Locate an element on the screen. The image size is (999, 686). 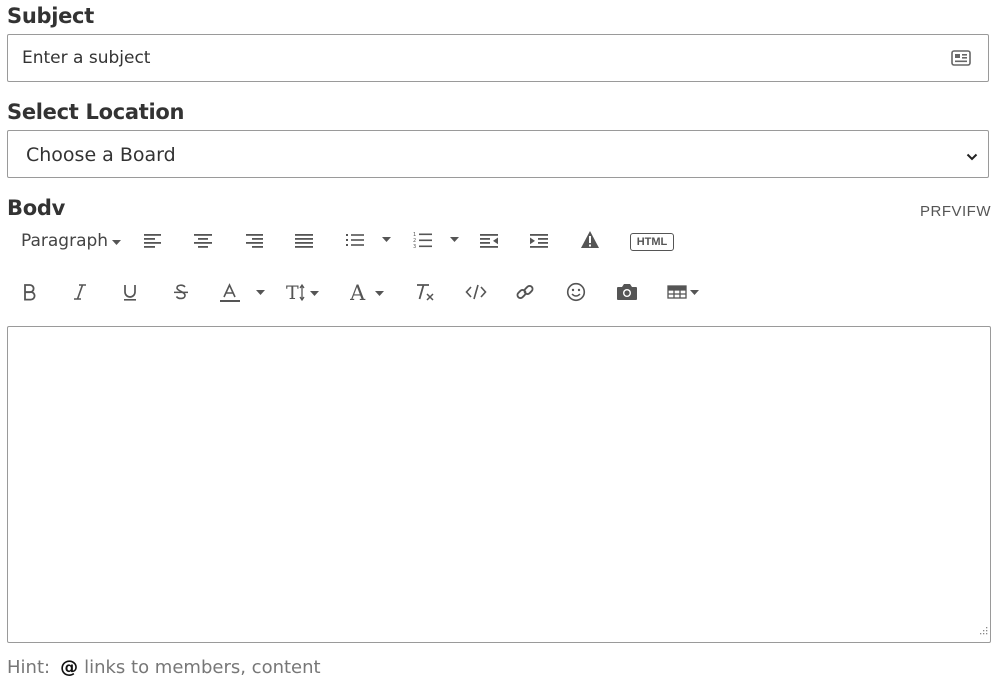
contact-card-icon is located at coordinates (961, 60).